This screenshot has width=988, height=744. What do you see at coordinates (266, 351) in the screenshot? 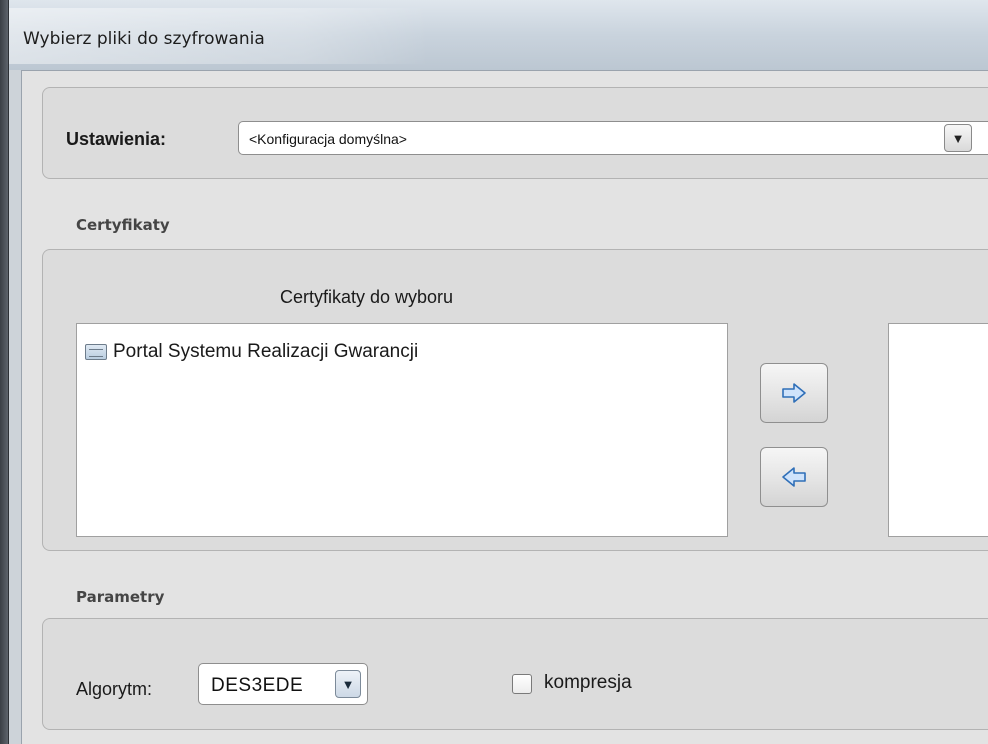
I see `list-item-label: Portal Systemu Realizacji Gwarancji` at bounding box center [266, 351].